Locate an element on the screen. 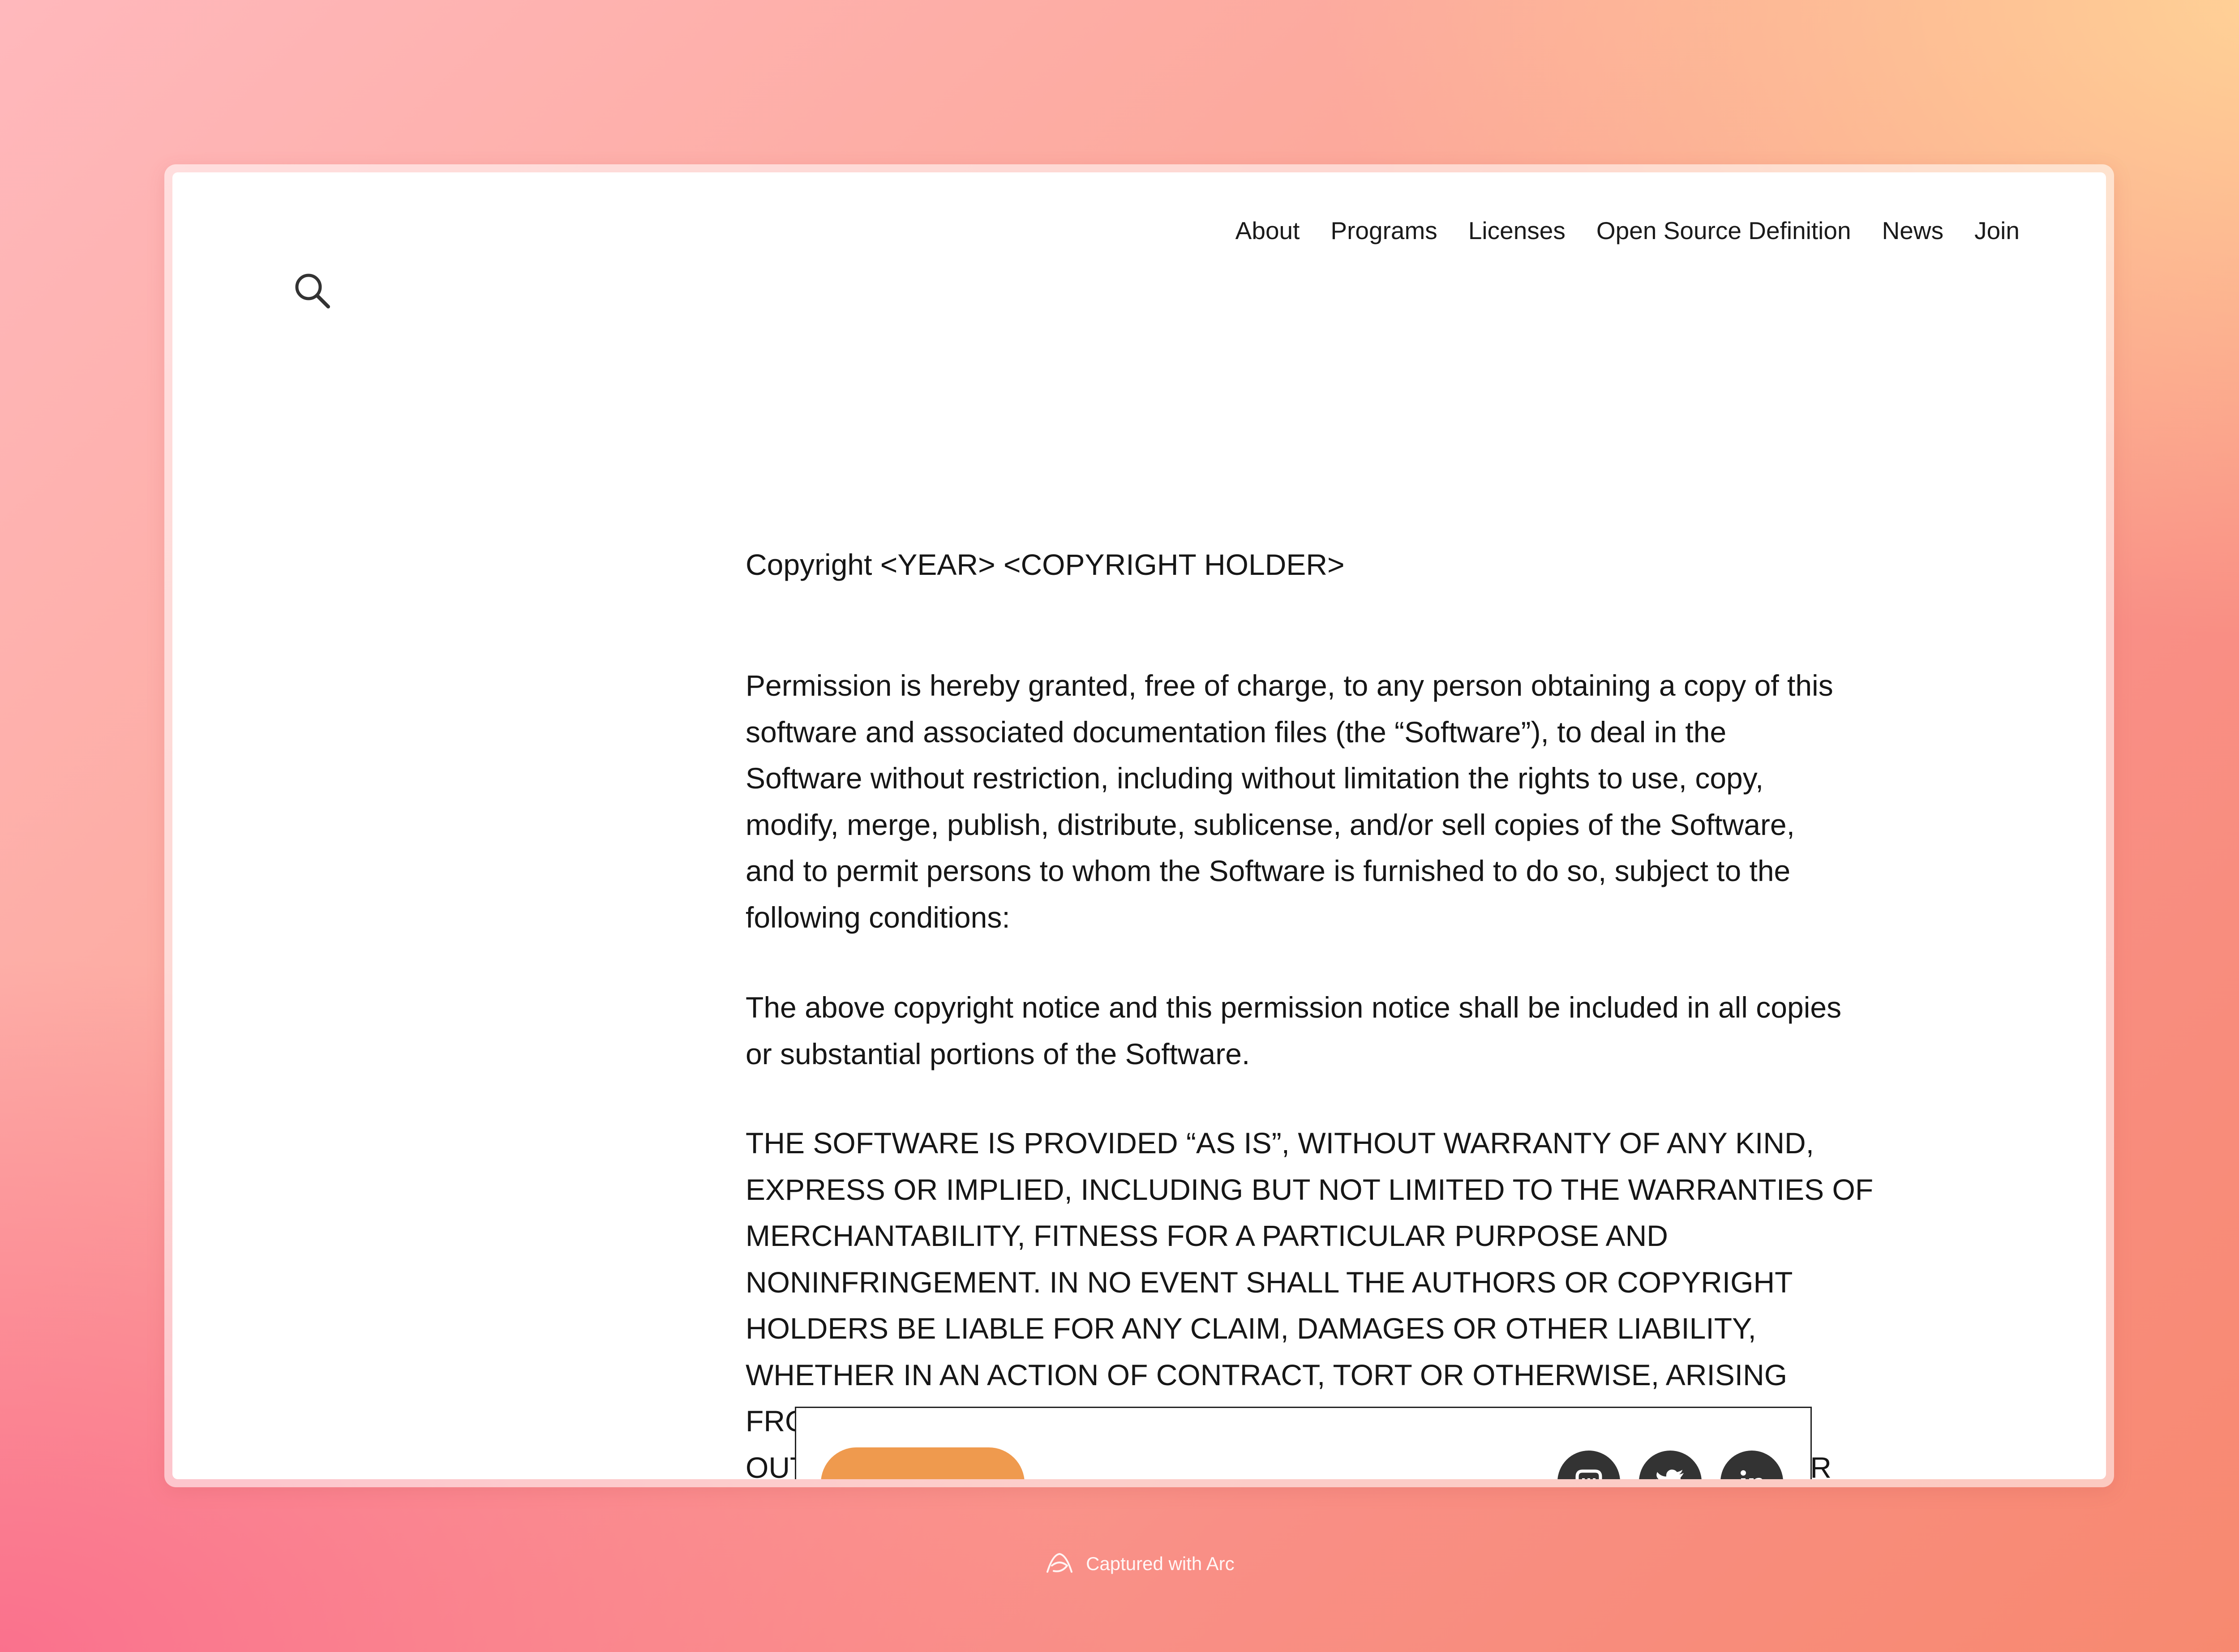 This screenshot has height=1652, width=2239. nav-item-news: News is located at coordinates (1913, 230).